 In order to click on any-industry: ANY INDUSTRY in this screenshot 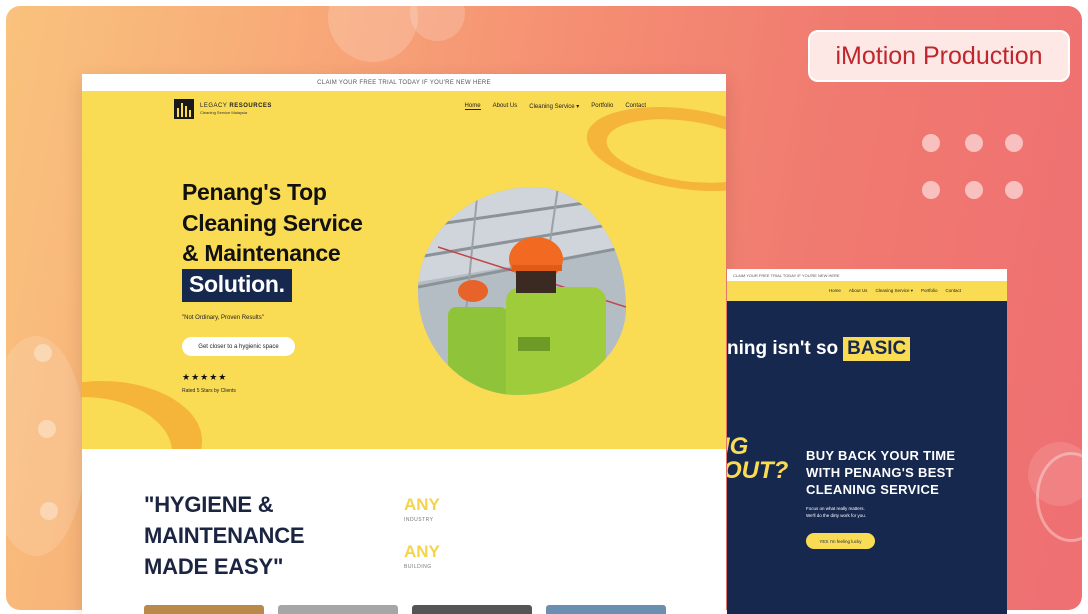, I will do `click(422, 509)`.